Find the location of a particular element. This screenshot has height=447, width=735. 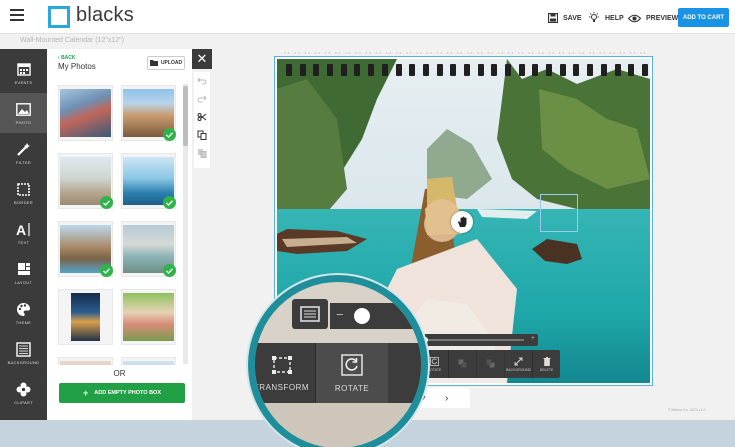

clipart-icon is located at coordinates (24, 389).